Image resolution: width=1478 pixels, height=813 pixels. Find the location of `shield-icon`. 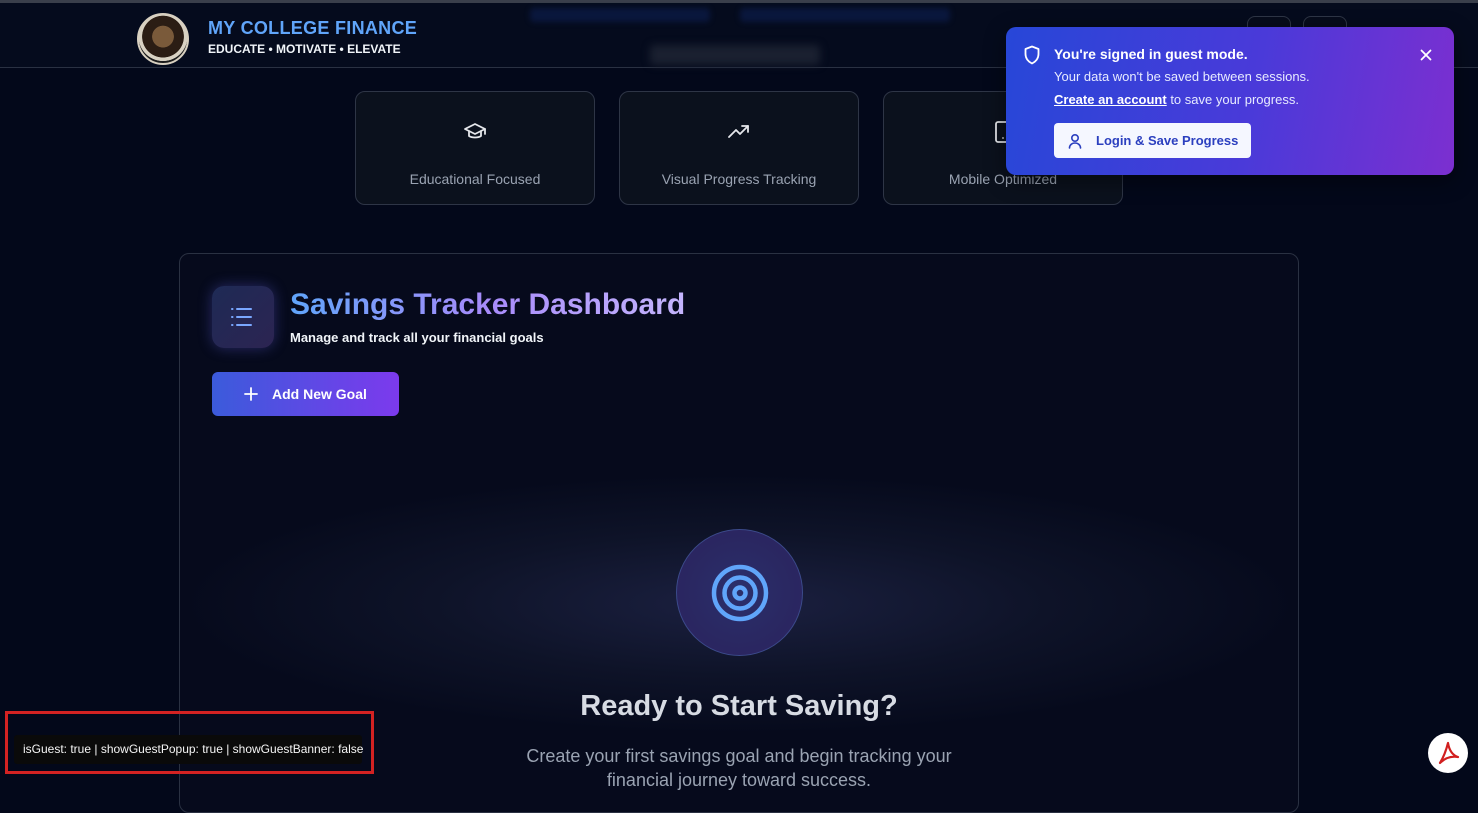

shield-icon is located at coordinates (1032, 55).